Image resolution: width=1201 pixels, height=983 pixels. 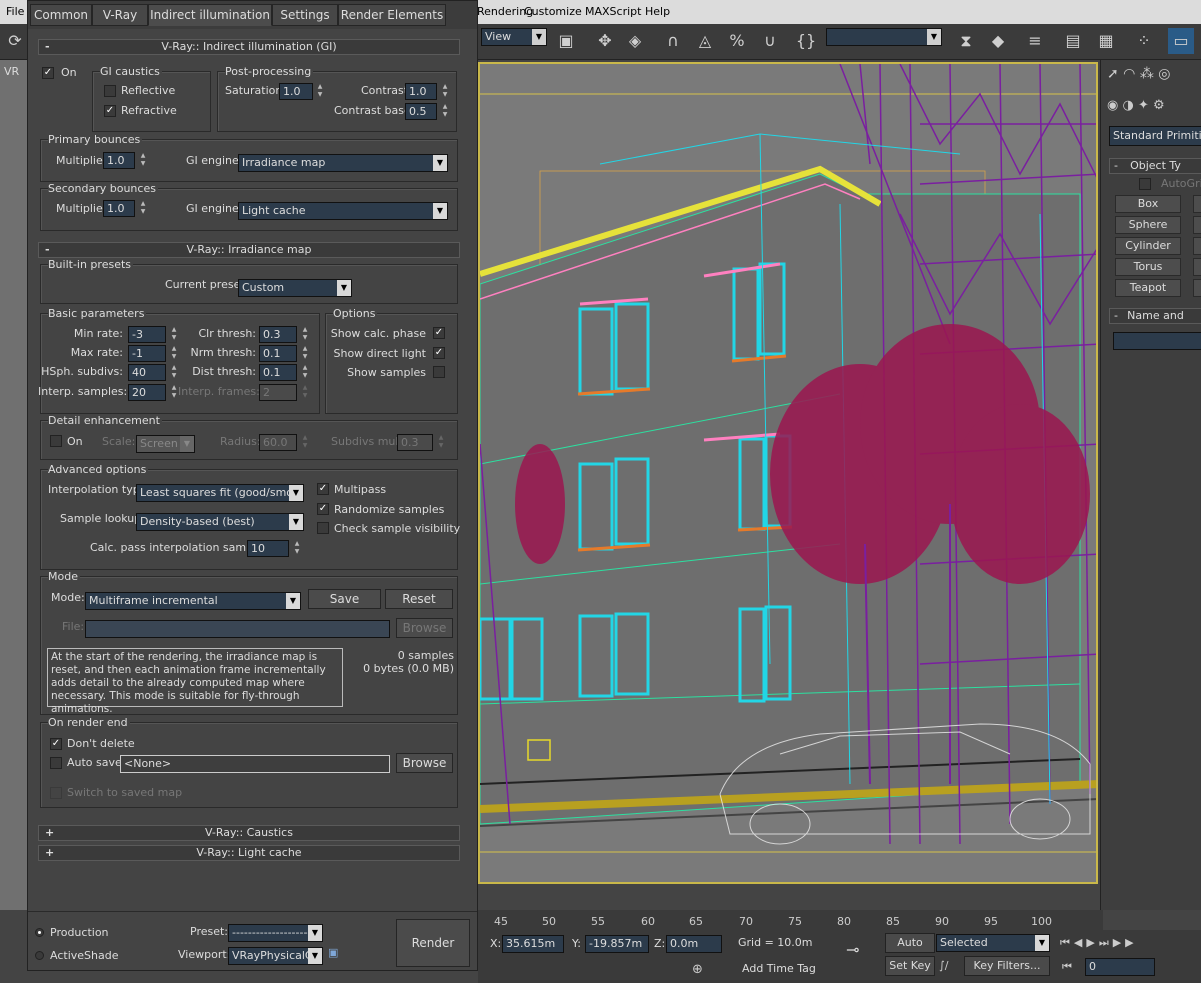 What do you see at coordinates (268, 548) in the screenshot?
I see `calc-pass-input: 10` at bounding box center [268, 548].